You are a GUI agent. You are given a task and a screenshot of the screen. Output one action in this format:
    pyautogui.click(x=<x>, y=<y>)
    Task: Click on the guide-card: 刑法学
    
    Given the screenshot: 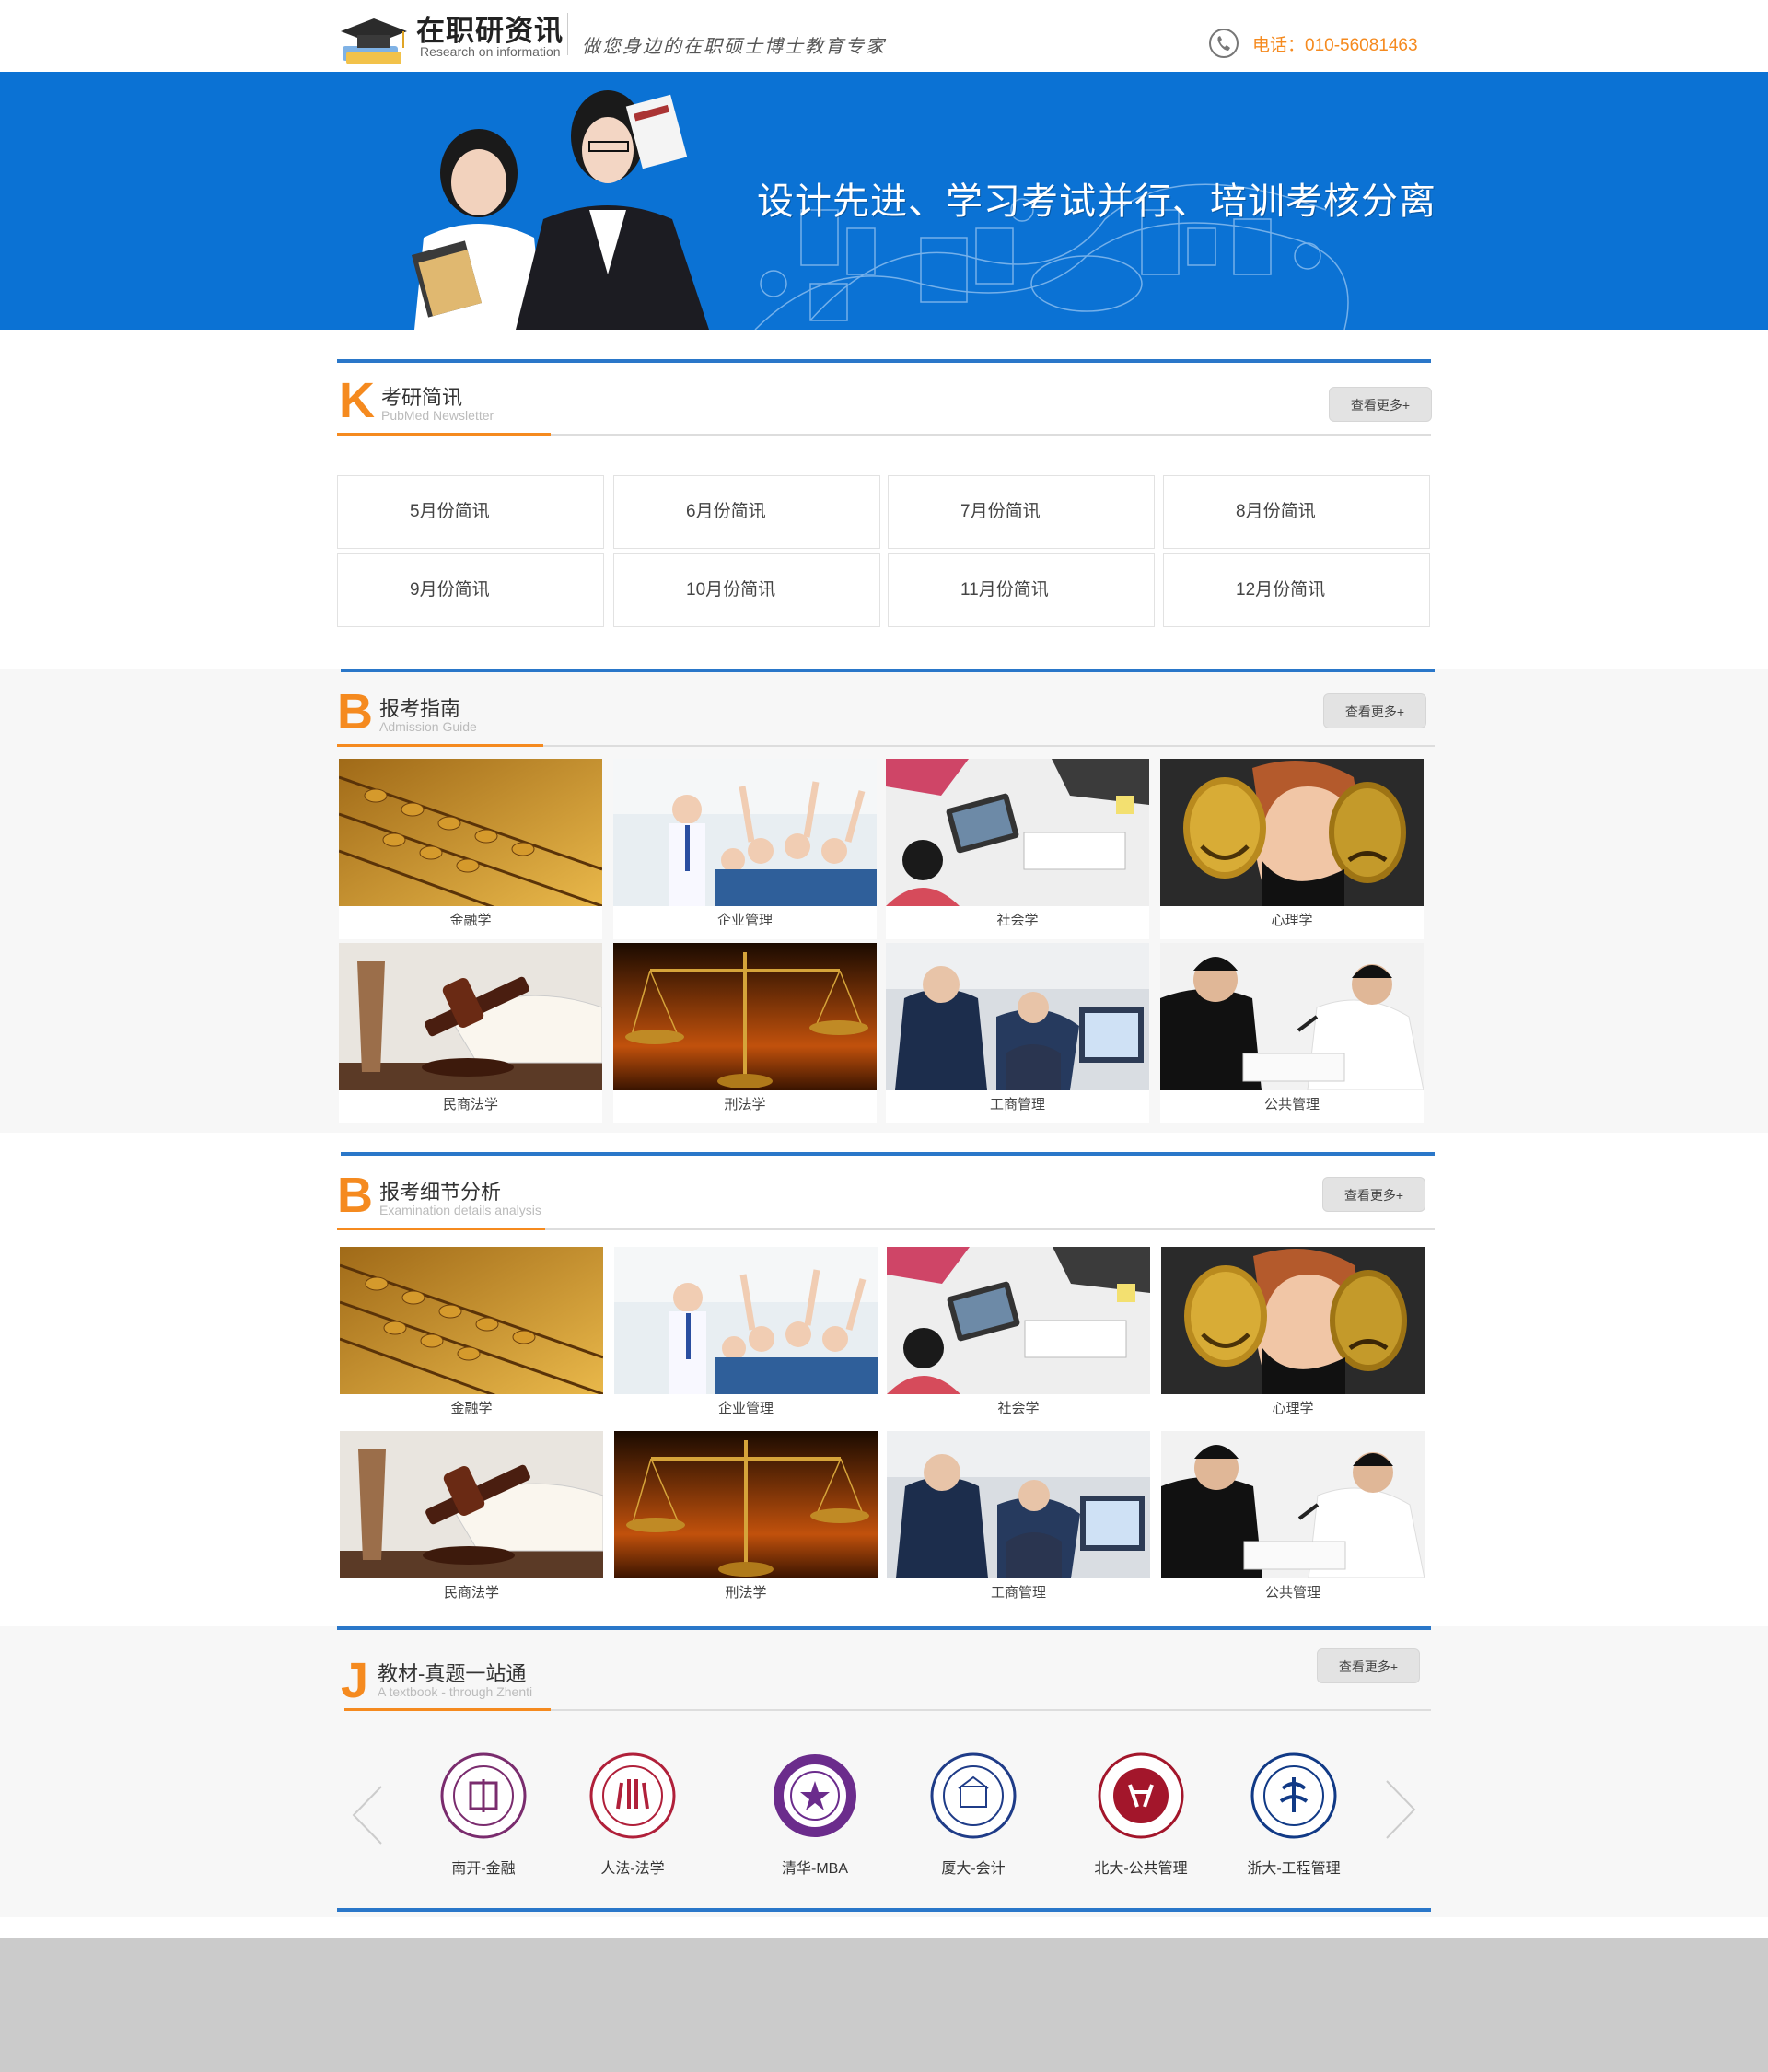 What is the action you would take?
    pyautogui.click(x=745, y=1033)
    